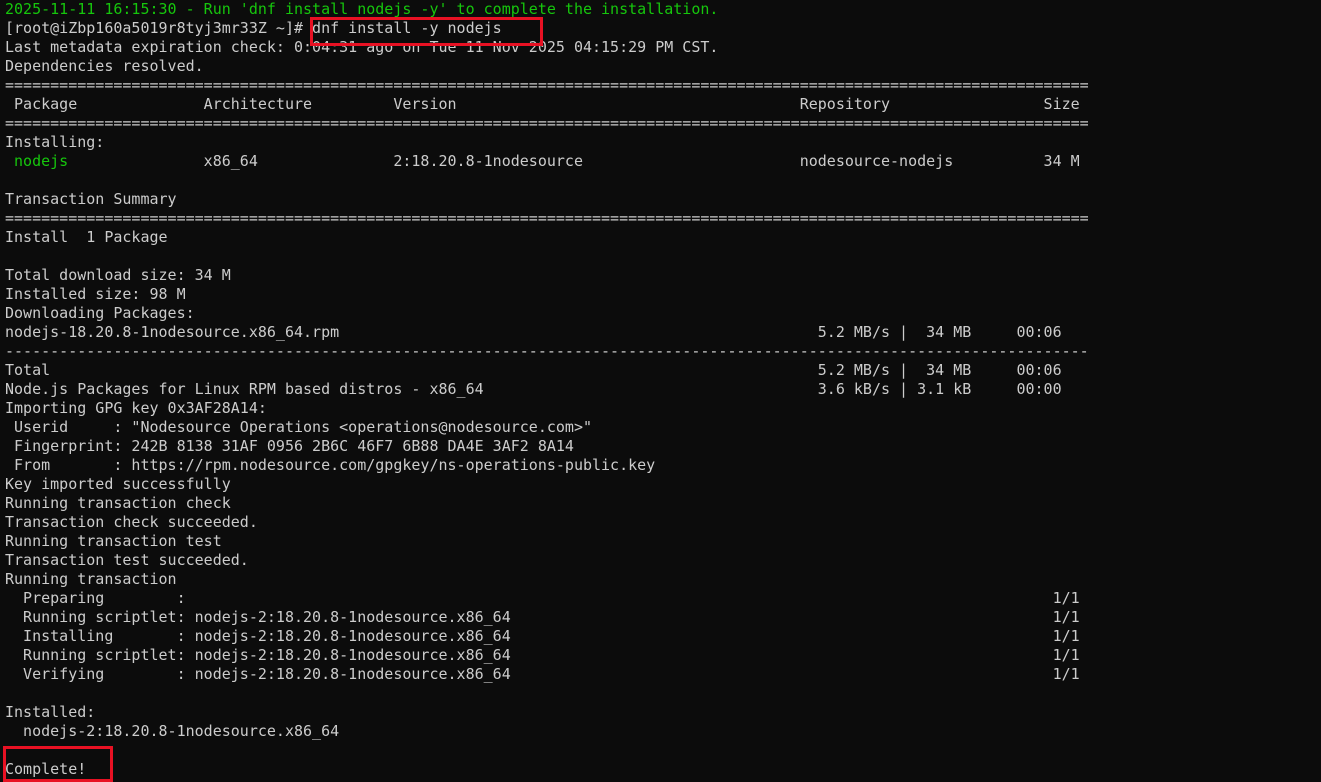  What do you see at coordinates (660, 408) in the screenshot?
I see `terminal-line: Importing GPG key 0x3AF28A14:` at bounding box center [660, 408].